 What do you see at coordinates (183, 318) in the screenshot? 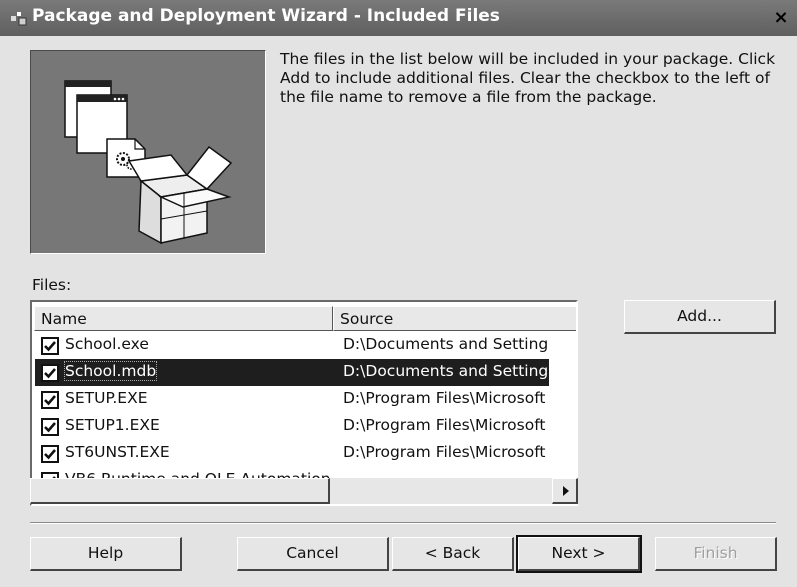
I see `column-header-name: Name` at bounding box center [183, 318].